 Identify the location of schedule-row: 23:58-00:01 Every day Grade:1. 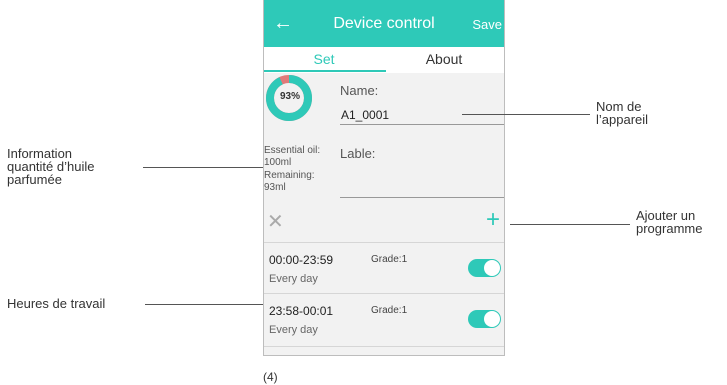
(384, 320).